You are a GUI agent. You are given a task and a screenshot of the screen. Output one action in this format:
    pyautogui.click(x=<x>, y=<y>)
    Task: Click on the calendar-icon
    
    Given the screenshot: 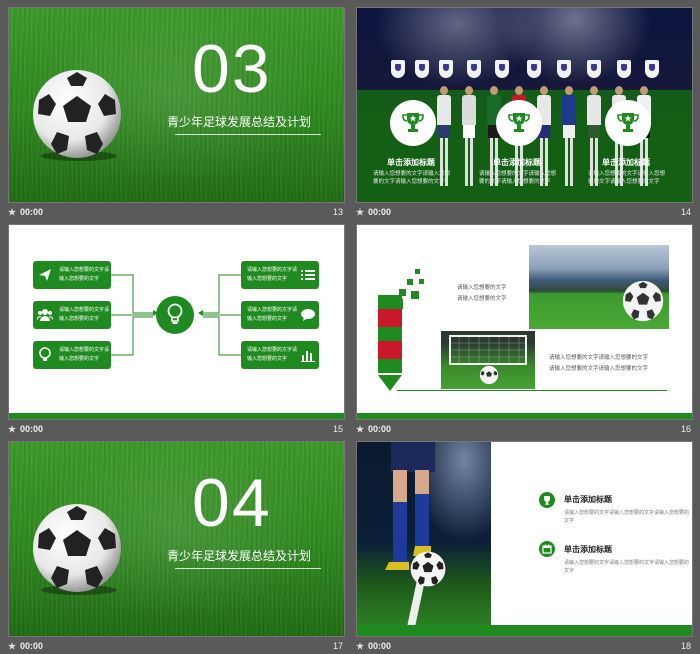 What is the action you would take?
    pyautogui.click(x=547, y=549)
    